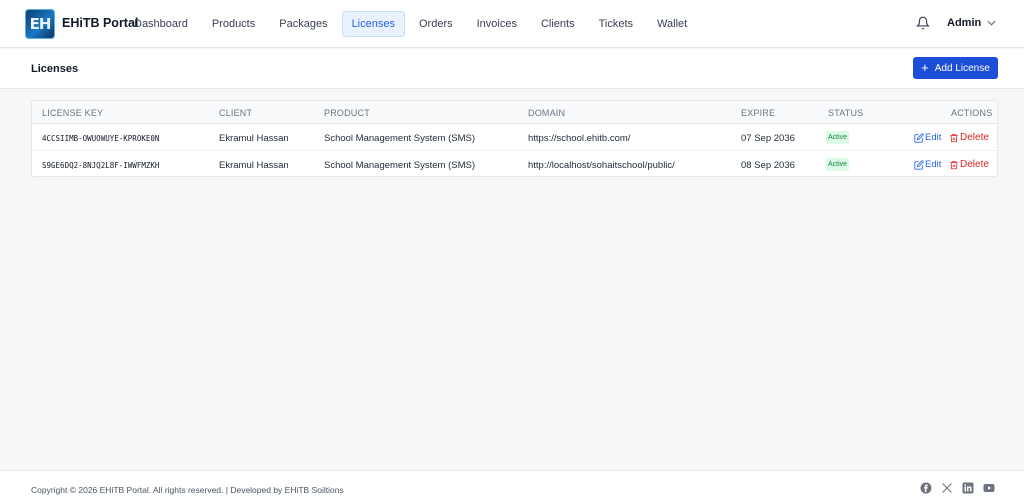  Describe the element at coordinates (236, 113) in the screenshot. I see `col-client: CLIENT` at that location.